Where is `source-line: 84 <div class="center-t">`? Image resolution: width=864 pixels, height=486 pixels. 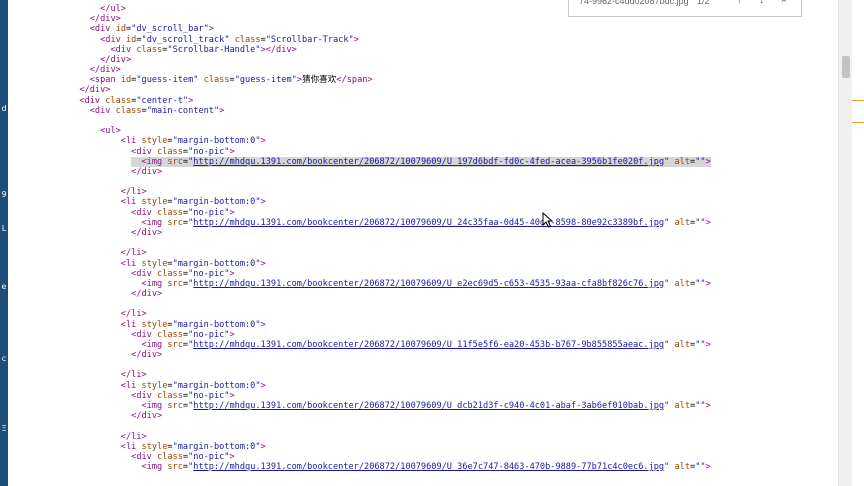 source-line: 84 <div class="center-t"> is located at coordinates (438, 101).